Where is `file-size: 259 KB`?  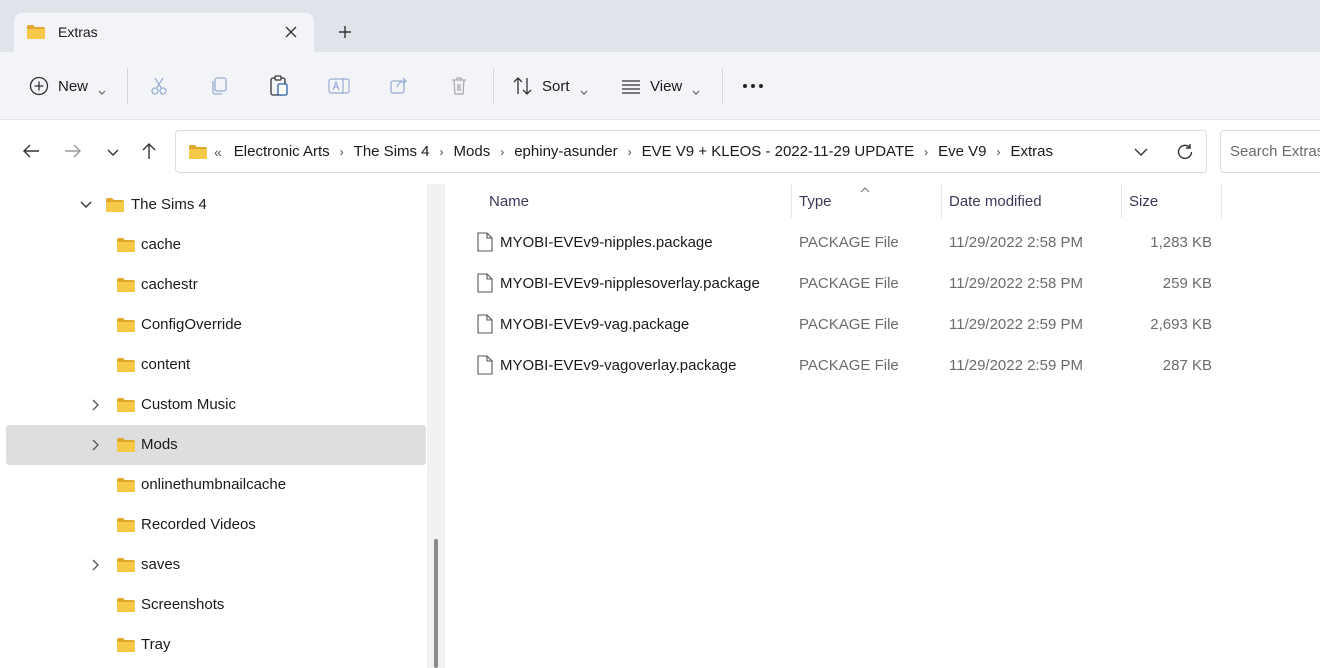 file-size: 259 KB is located at coordinates (1187, 283).